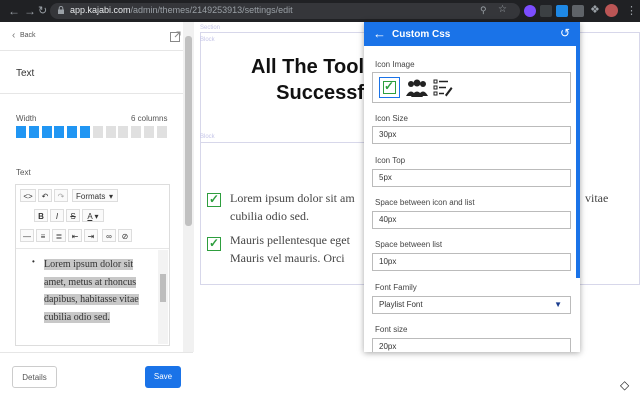 This screenshot has width=640, height=400. What do you see at coordinates (502, 9) in the screenshot?
I see `bookmark-star-icon: ☆` at bounding box center [502, 9].